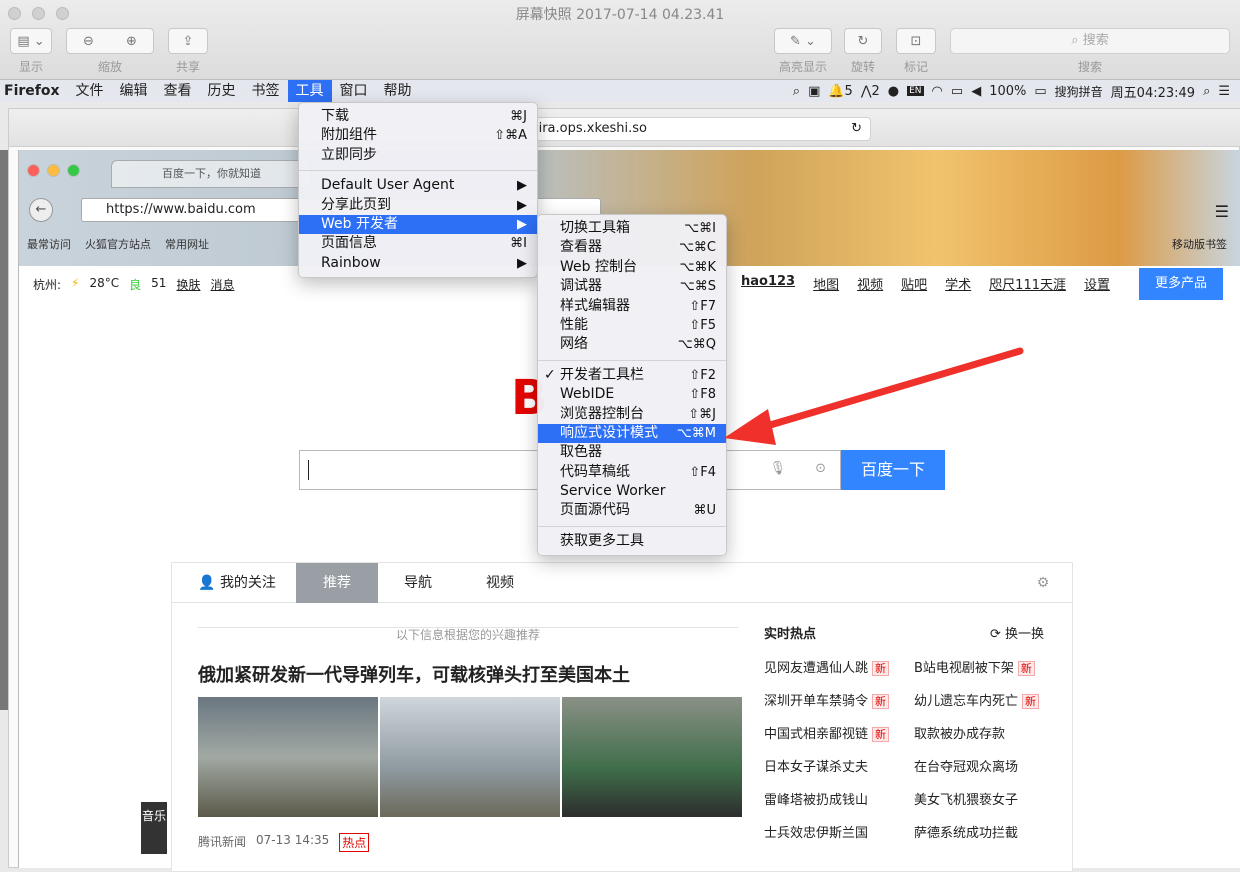 The width and height of the screenshot is (1240, 872). What do you see at coordinates (1097, 283) in the screenshot?
I see `nav-settings: 设置` at bounding box center [1097, 283].